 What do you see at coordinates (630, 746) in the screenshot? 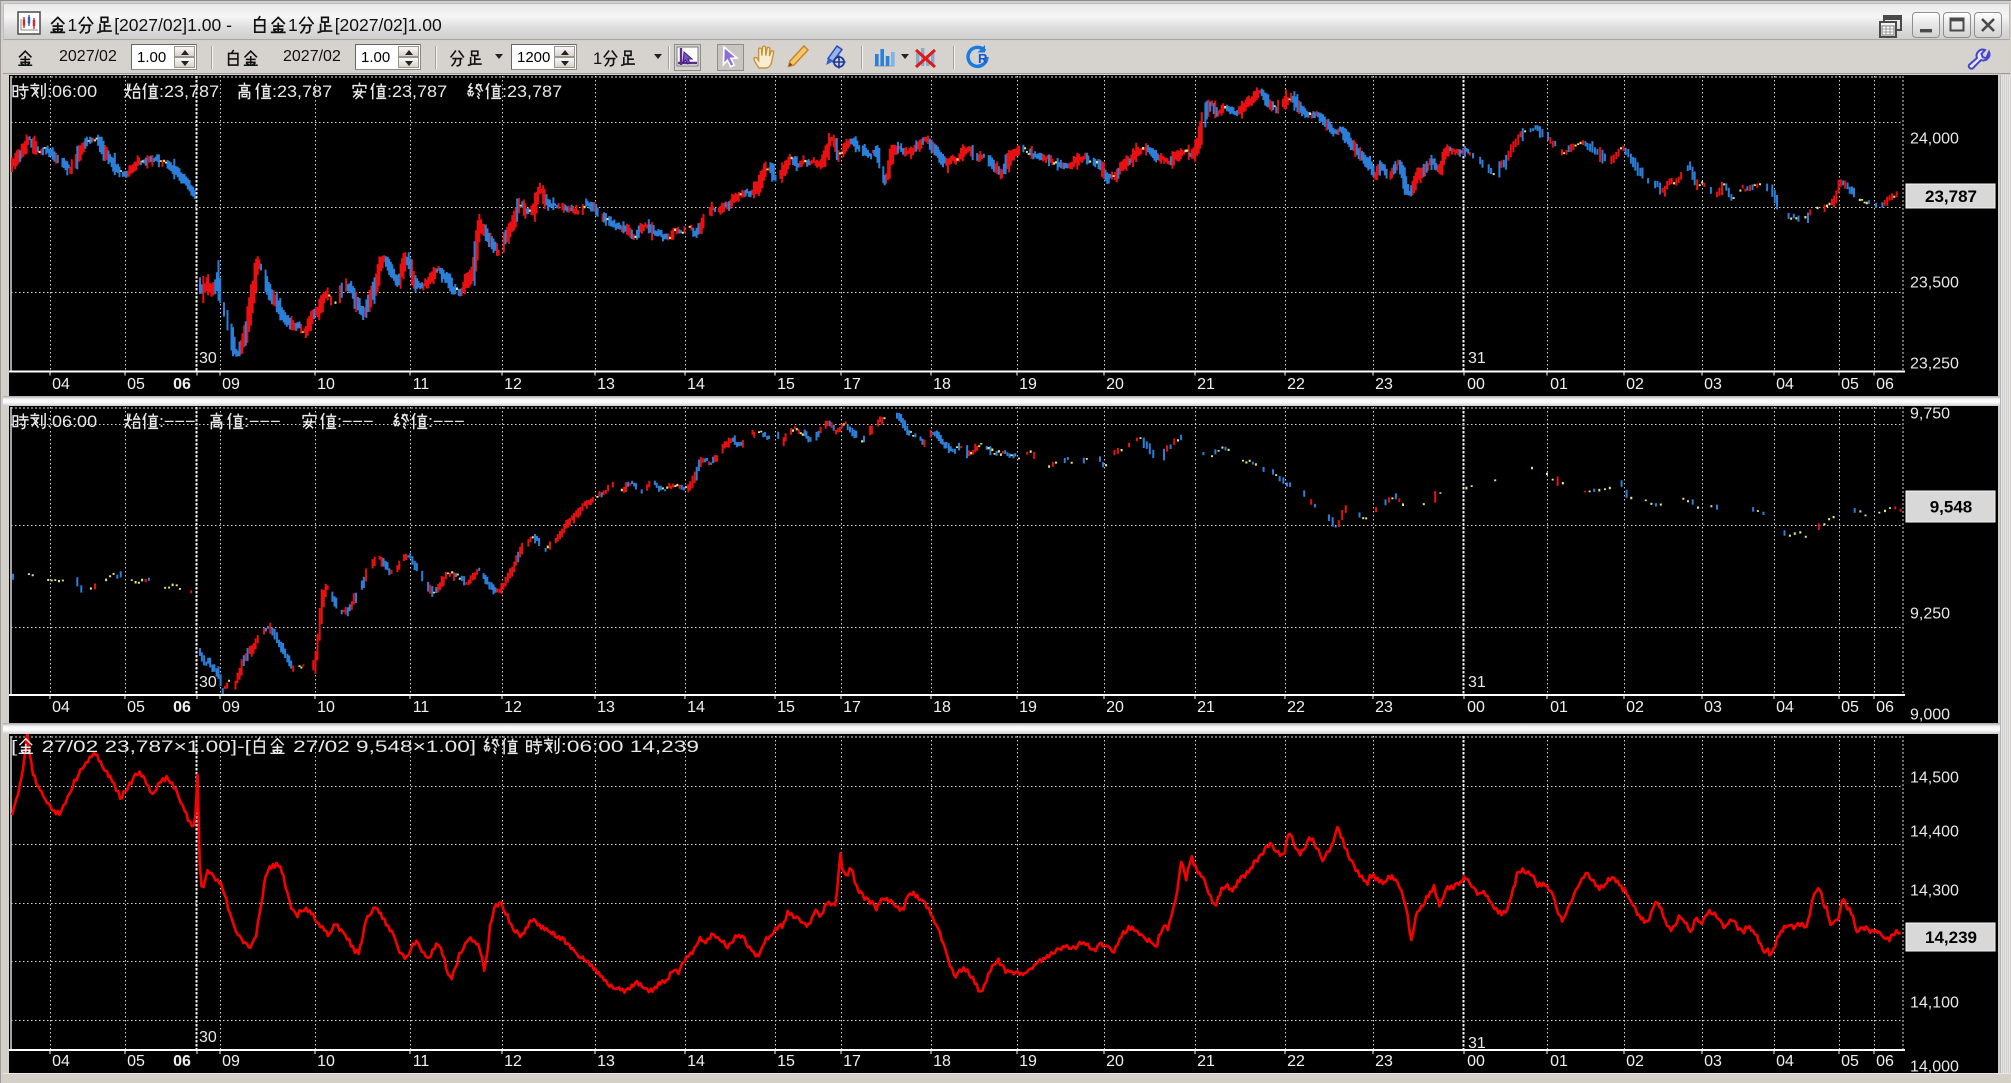
I see `svg-text: :06:00 14,239` at bounding box center [630, 746].